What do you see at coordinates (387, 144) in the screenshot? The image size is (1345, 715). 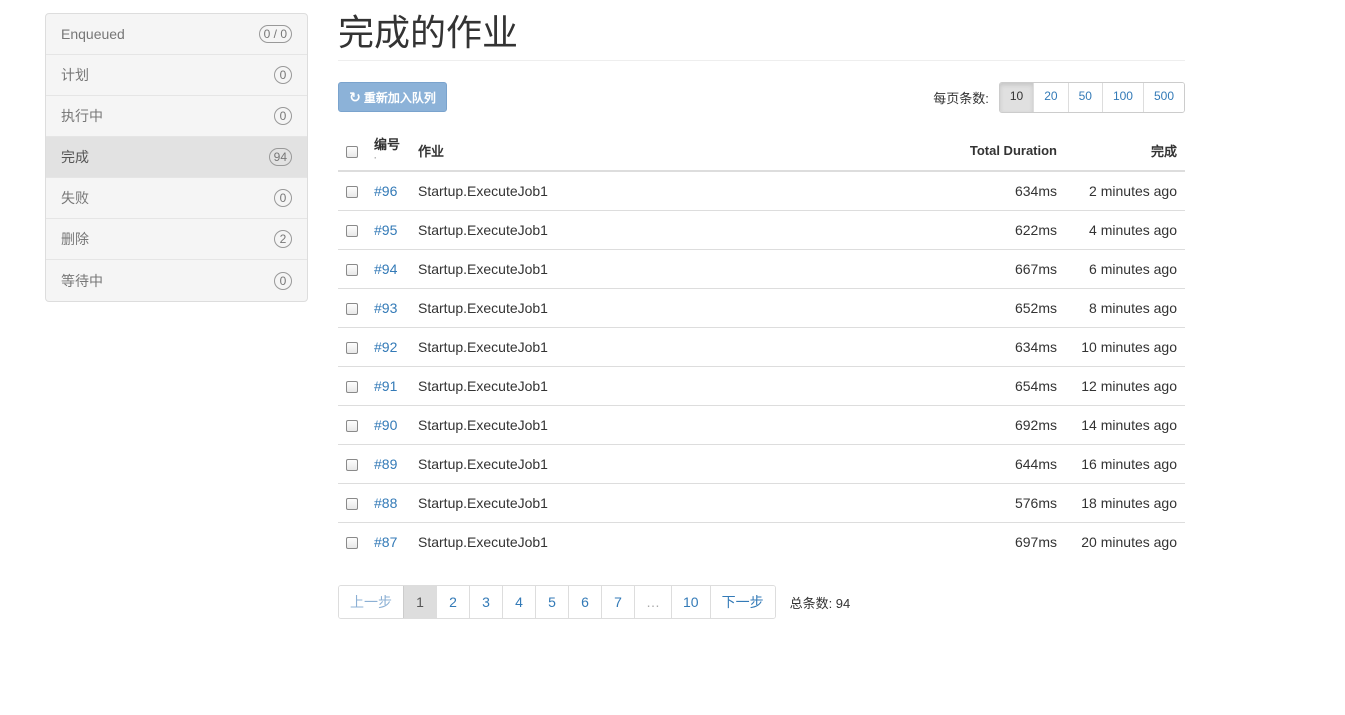 I see `header-id-label: 编号` at bounding box center [387, 144].